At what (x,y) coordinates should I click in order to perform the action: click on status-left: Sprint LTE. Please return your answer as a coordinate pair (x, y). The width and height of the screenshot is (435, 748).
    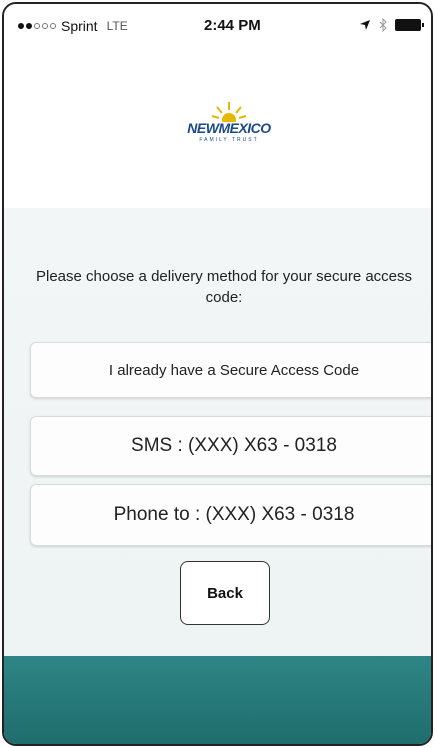
    Looking at the image, I should click on (73, 26).